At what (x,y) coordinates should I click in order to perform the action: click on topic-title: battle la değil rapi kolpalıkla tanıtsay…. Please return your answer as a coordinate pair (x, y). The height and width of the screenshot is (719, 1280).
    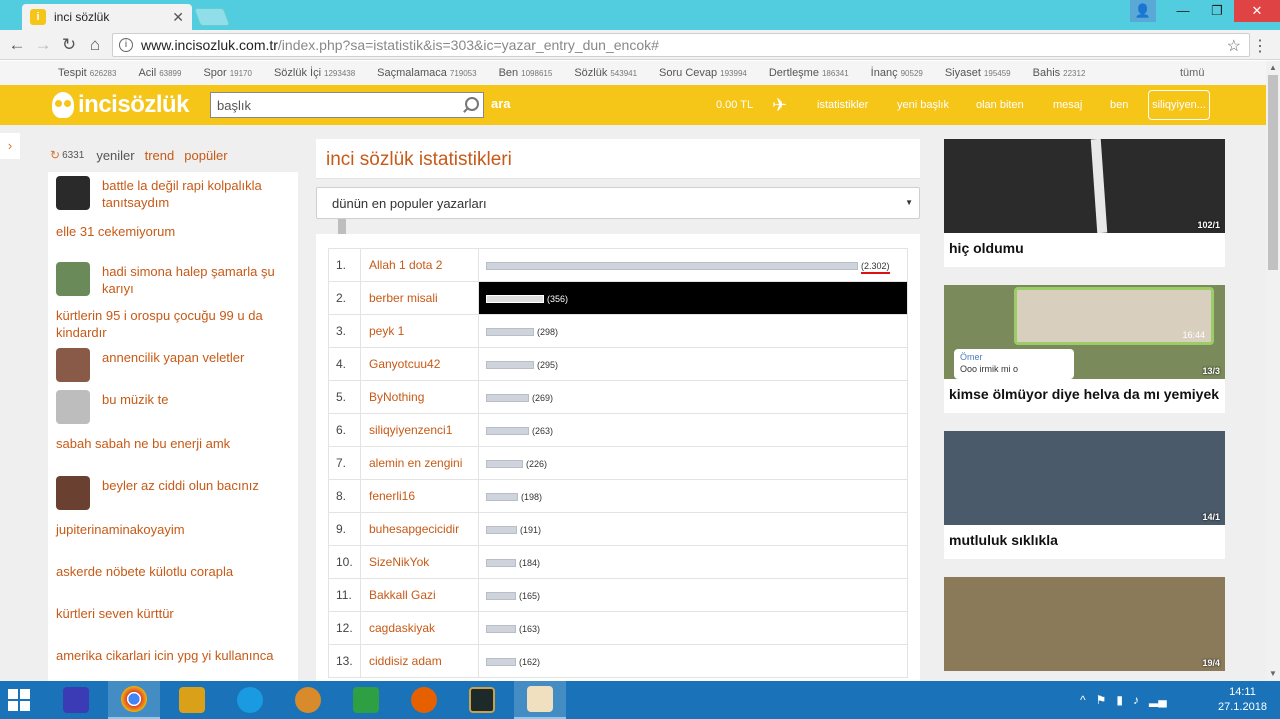
    Looking at the image, I should click on (196, 194).